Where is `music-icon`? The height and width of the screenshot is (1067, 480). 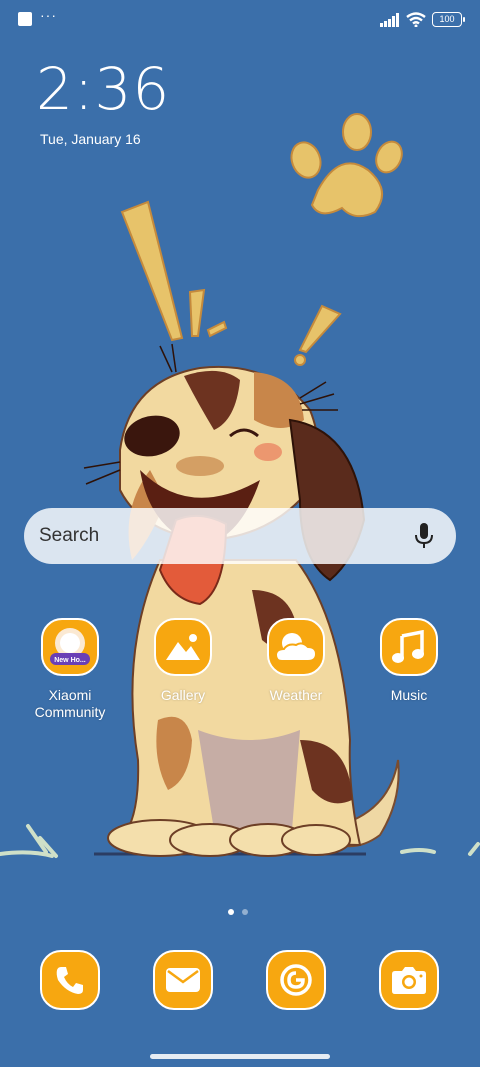 music-icon is located at coordinates (409, 647).